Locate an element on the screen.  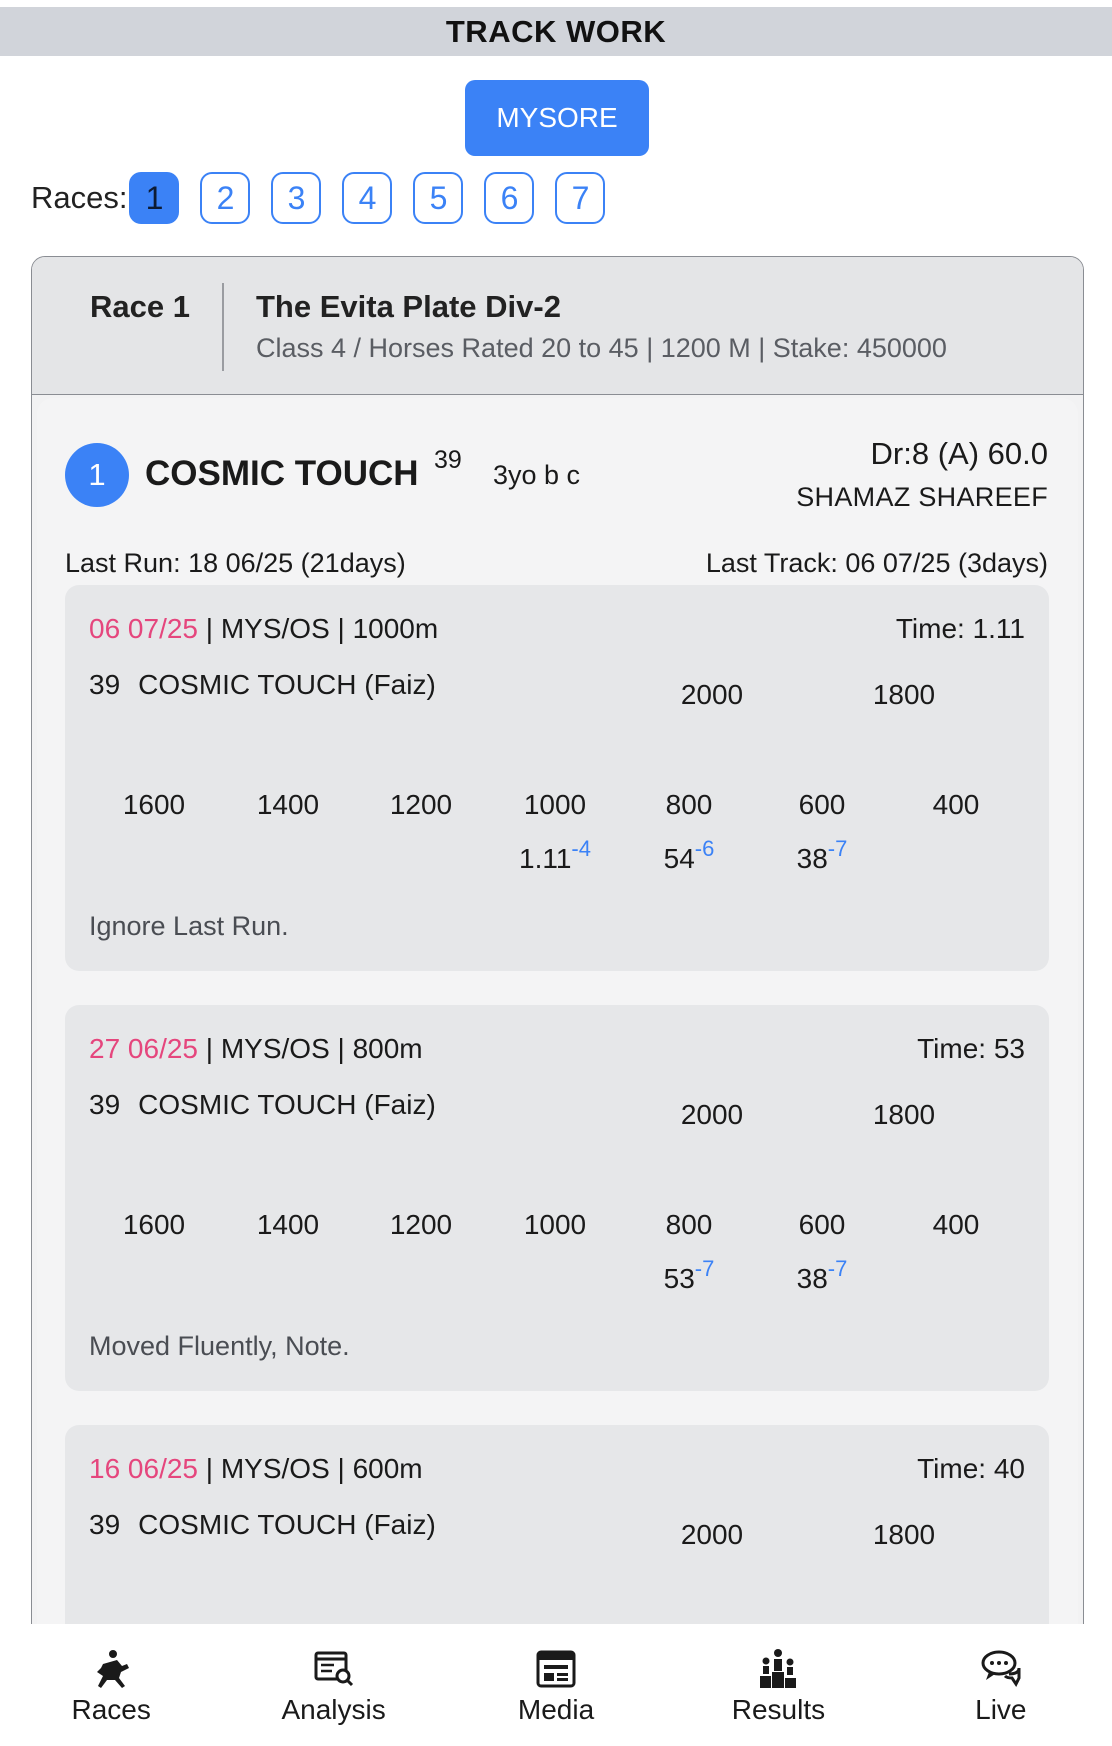
nav-results: Results is located at coordinates (778, 1685).